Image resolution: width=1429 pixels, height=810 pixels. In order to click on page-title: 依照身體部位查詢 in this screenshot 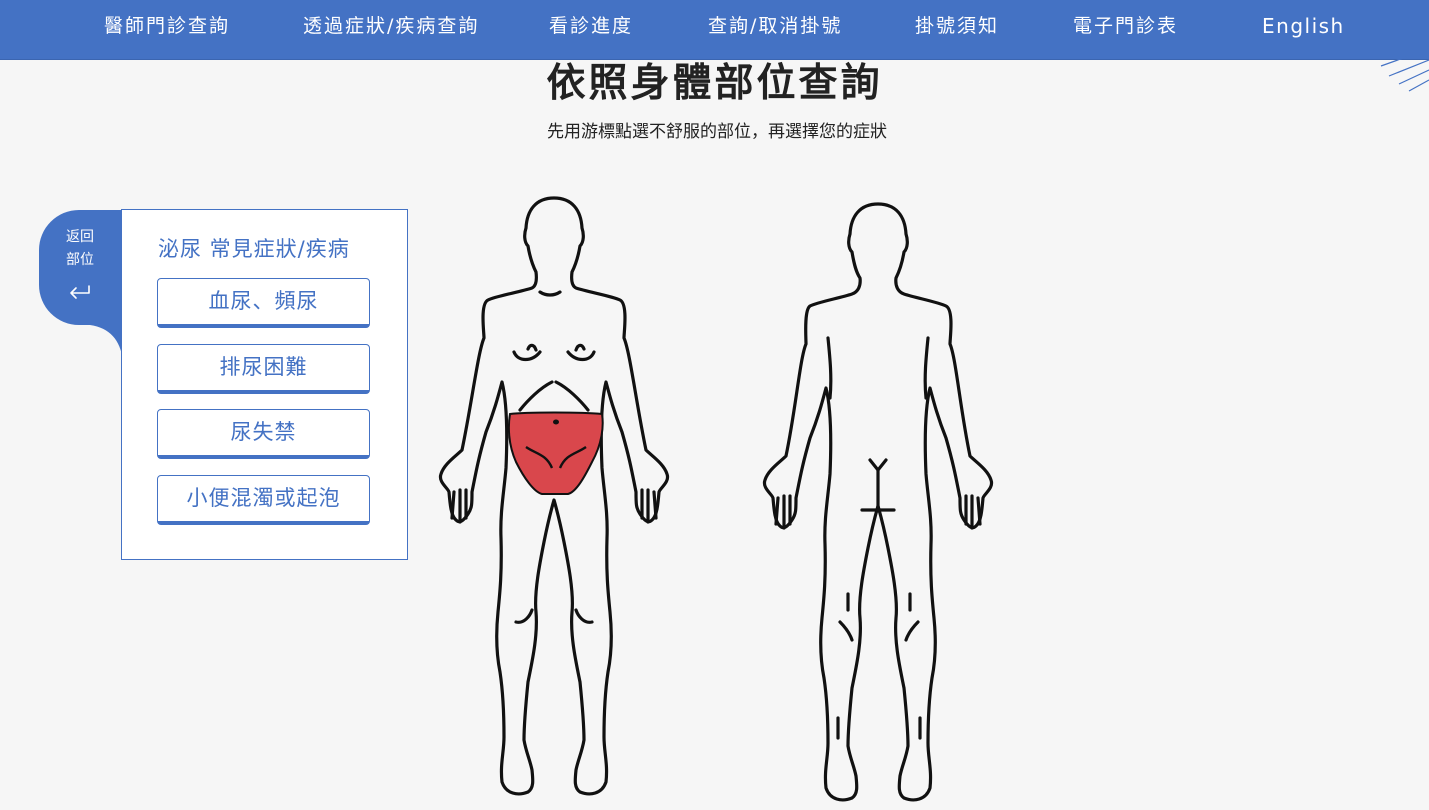, I will do `click(714, 83)`.